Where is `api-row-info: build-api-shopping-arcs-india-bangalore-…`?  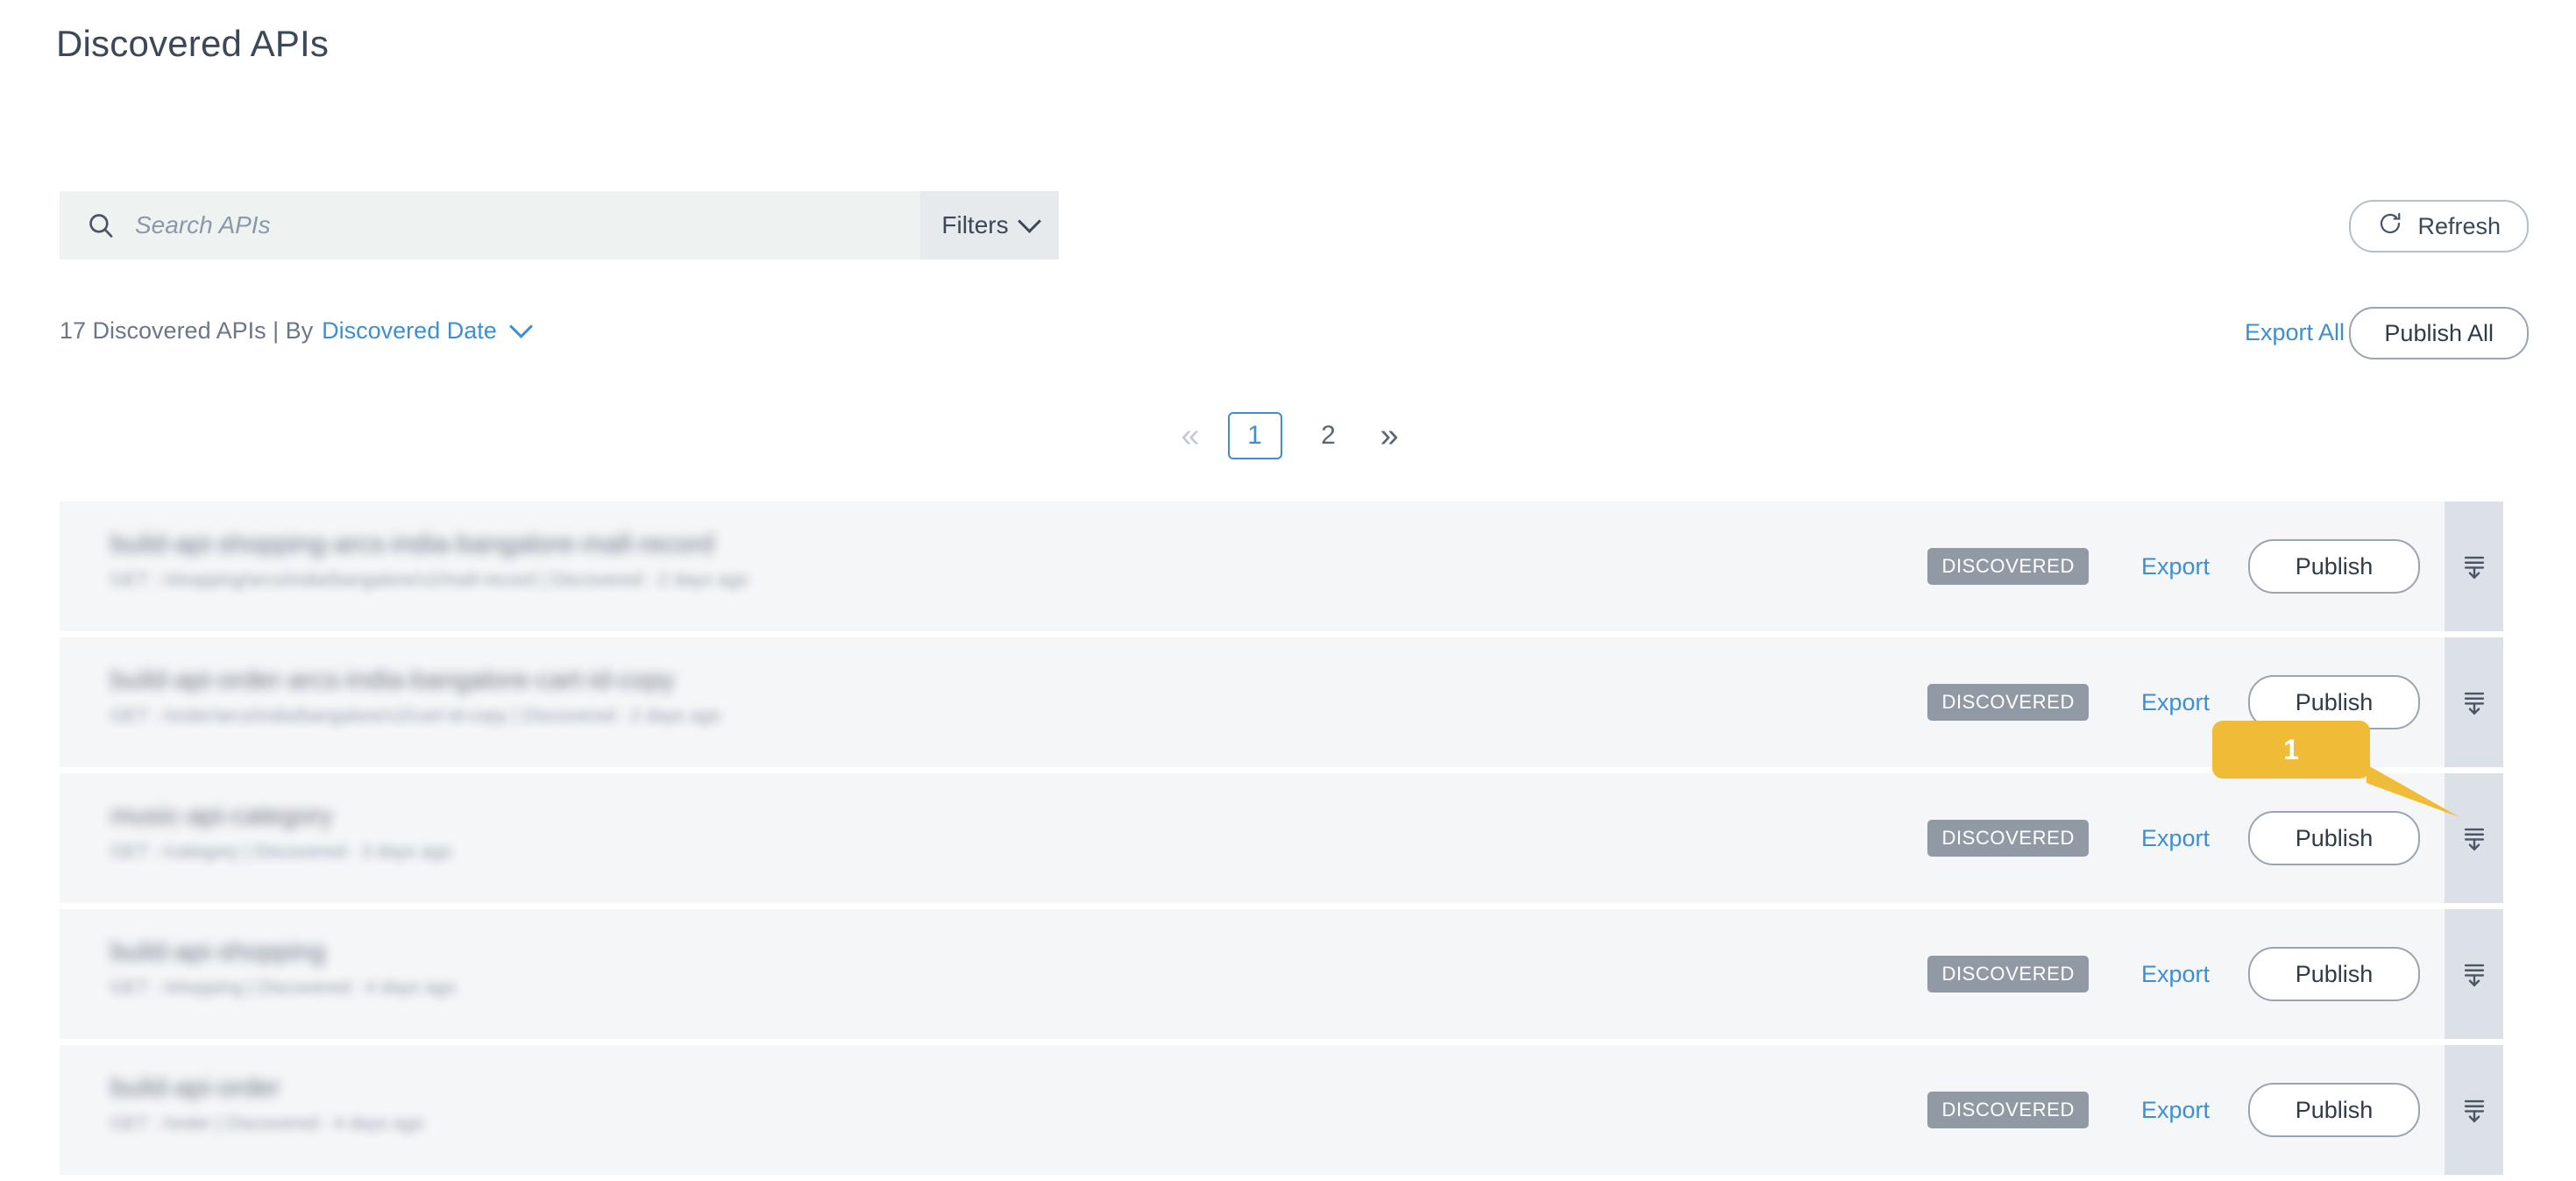 api-row-info: build-api-shopping-arcs-india-bangalore-… is located at coordinates (429, 560).